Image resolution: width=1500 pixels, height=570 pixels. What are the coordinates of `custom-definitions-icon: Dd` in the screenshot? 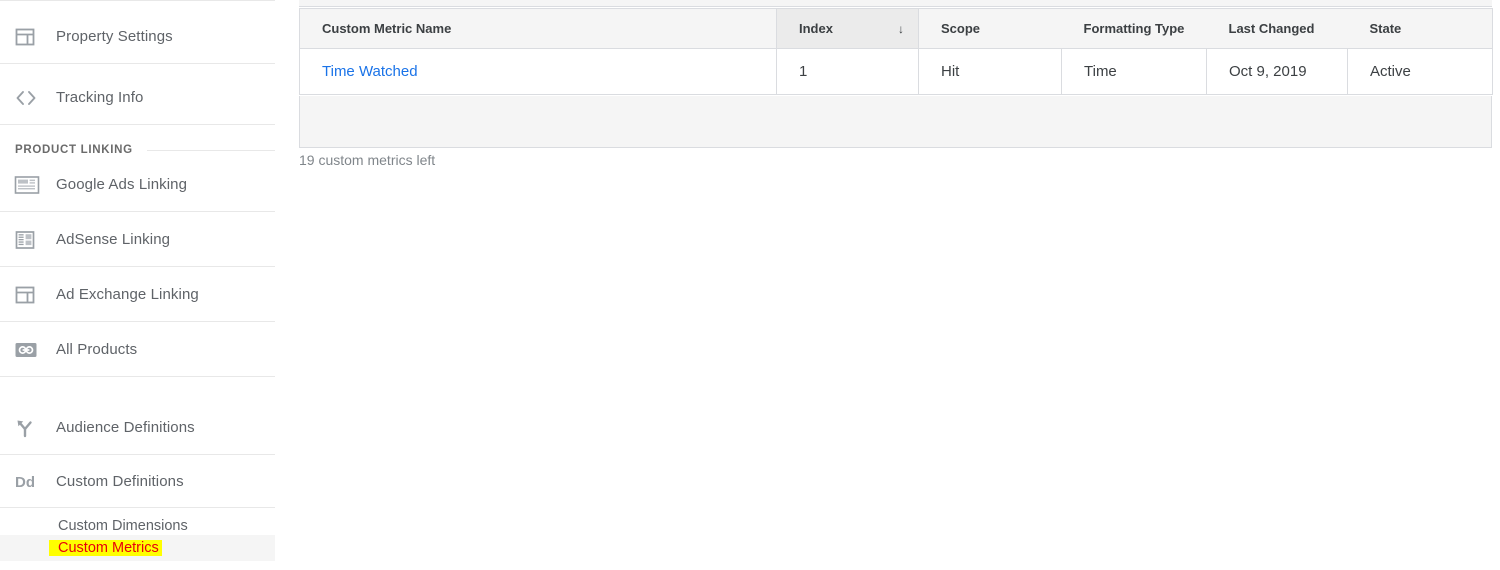 It's located at (29, 482).